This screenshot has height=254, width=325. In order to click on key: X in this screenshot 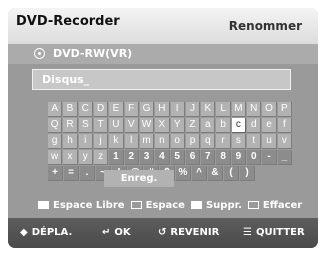, I will do `click(162, 125)`.